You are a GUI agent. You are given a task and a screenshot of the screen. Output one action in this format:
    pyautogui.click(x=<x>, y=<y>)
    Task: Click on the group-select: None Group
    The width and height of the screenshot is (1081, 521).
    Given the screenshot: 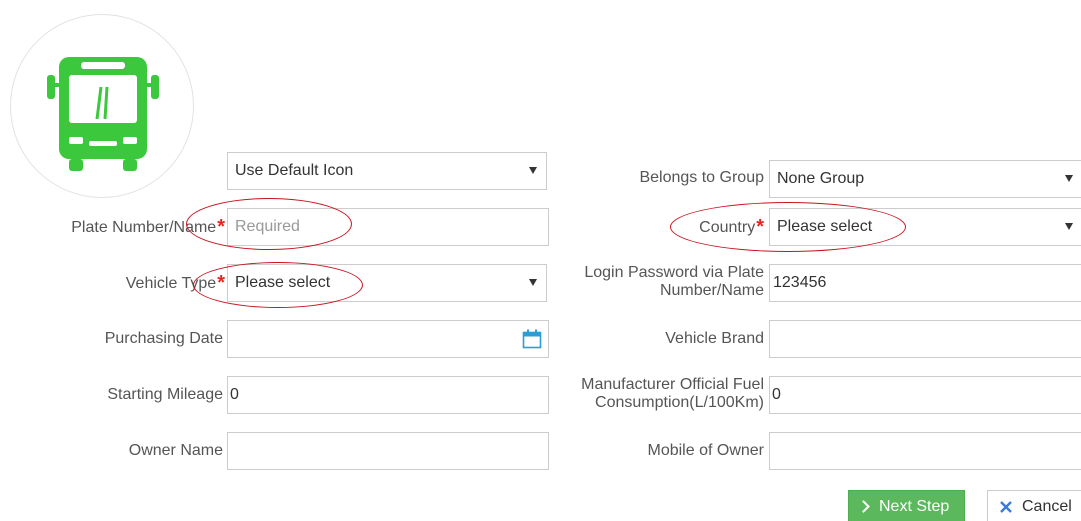 What is the action you would take?
    pyautogui.click(x=925, y=179)
    